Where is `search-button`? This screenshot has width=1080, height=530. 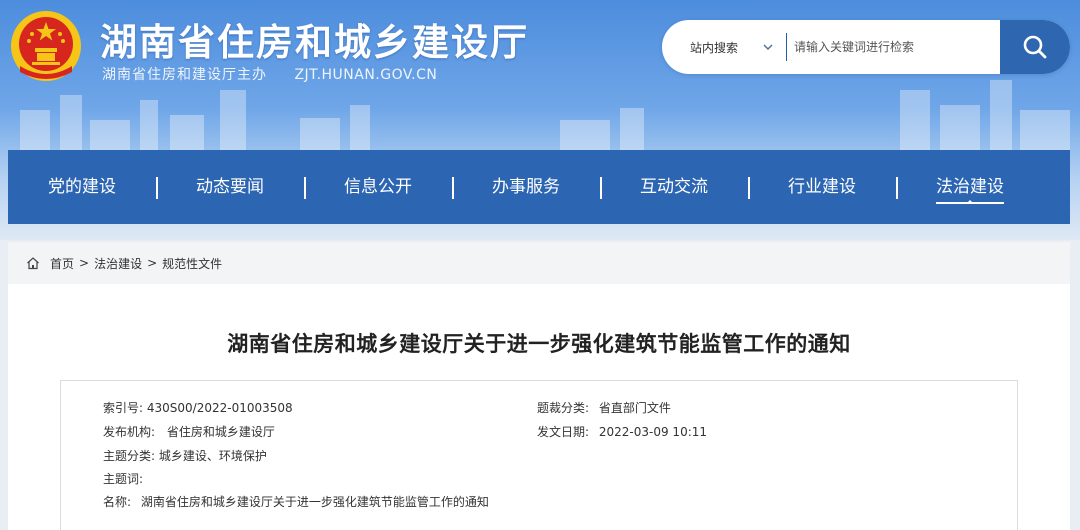
search-button is located at coordinates (1035, 47).